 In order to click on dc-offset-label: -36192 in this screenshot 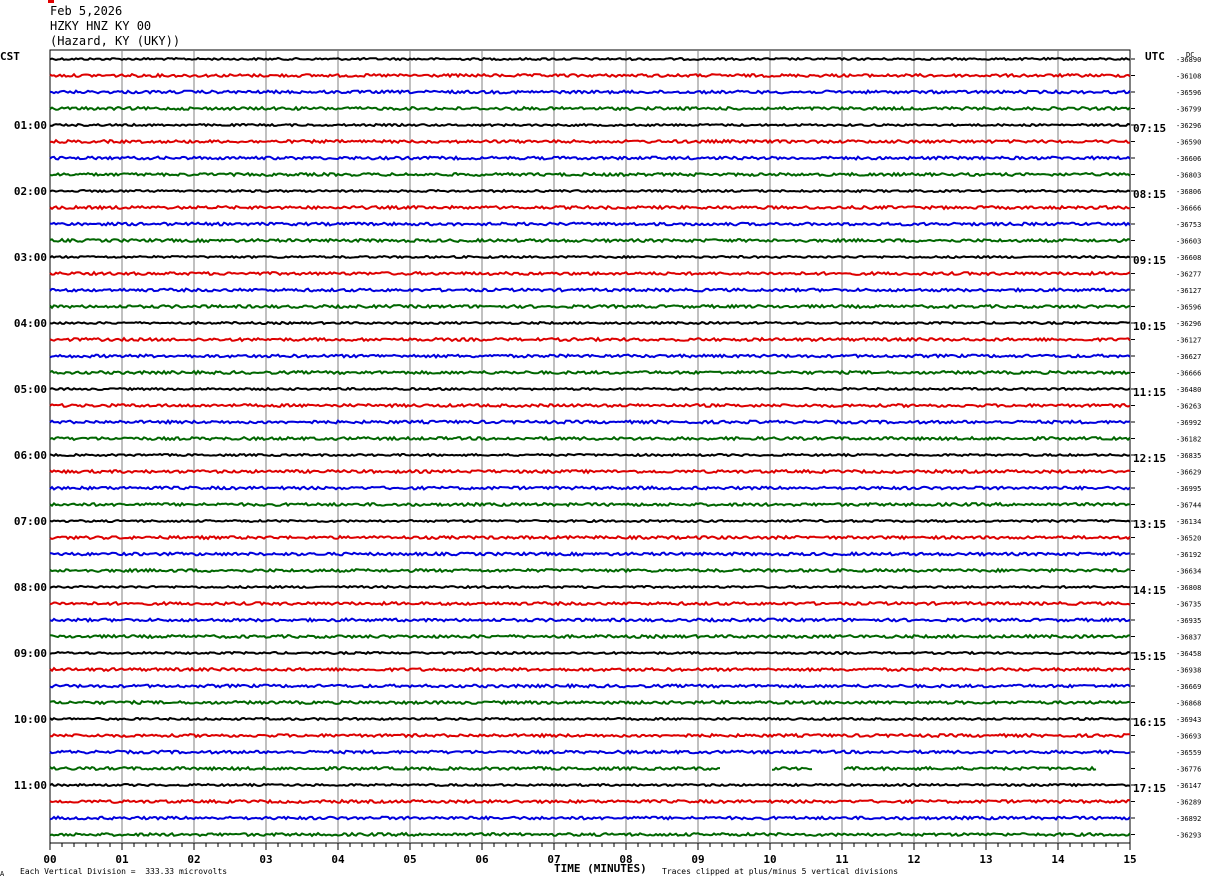, I will do `click(1188, 555)`.